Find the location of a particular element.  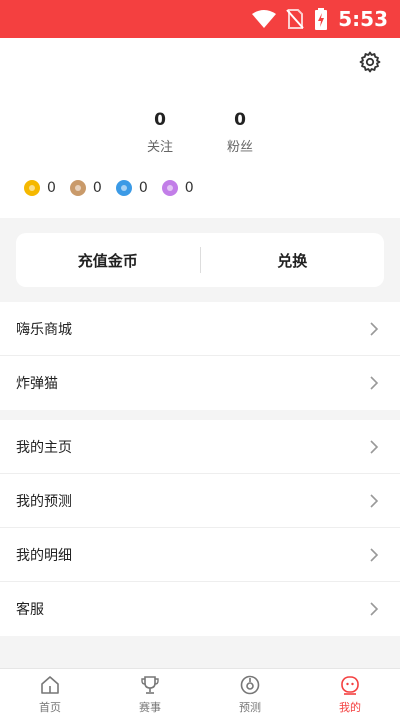

tab-label: 赛事 is located at coordinates (150, 707).